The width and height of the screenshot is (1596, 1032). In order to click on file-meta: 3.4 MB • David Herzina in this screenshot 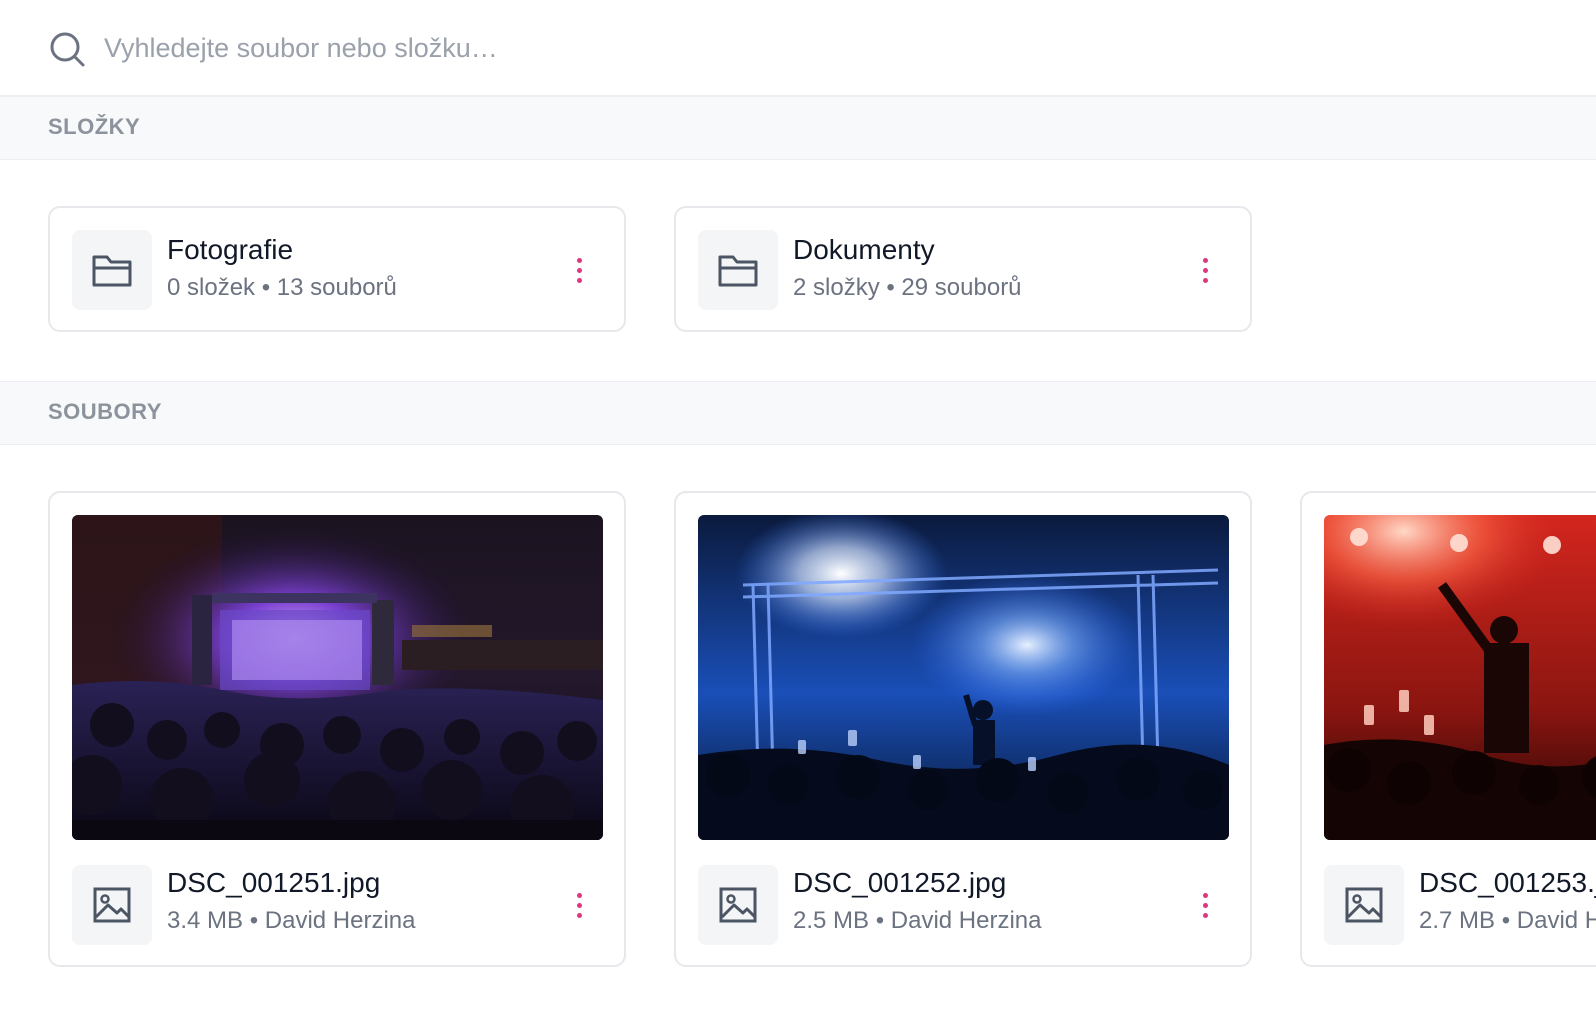, I will do `click(291, 920)`.